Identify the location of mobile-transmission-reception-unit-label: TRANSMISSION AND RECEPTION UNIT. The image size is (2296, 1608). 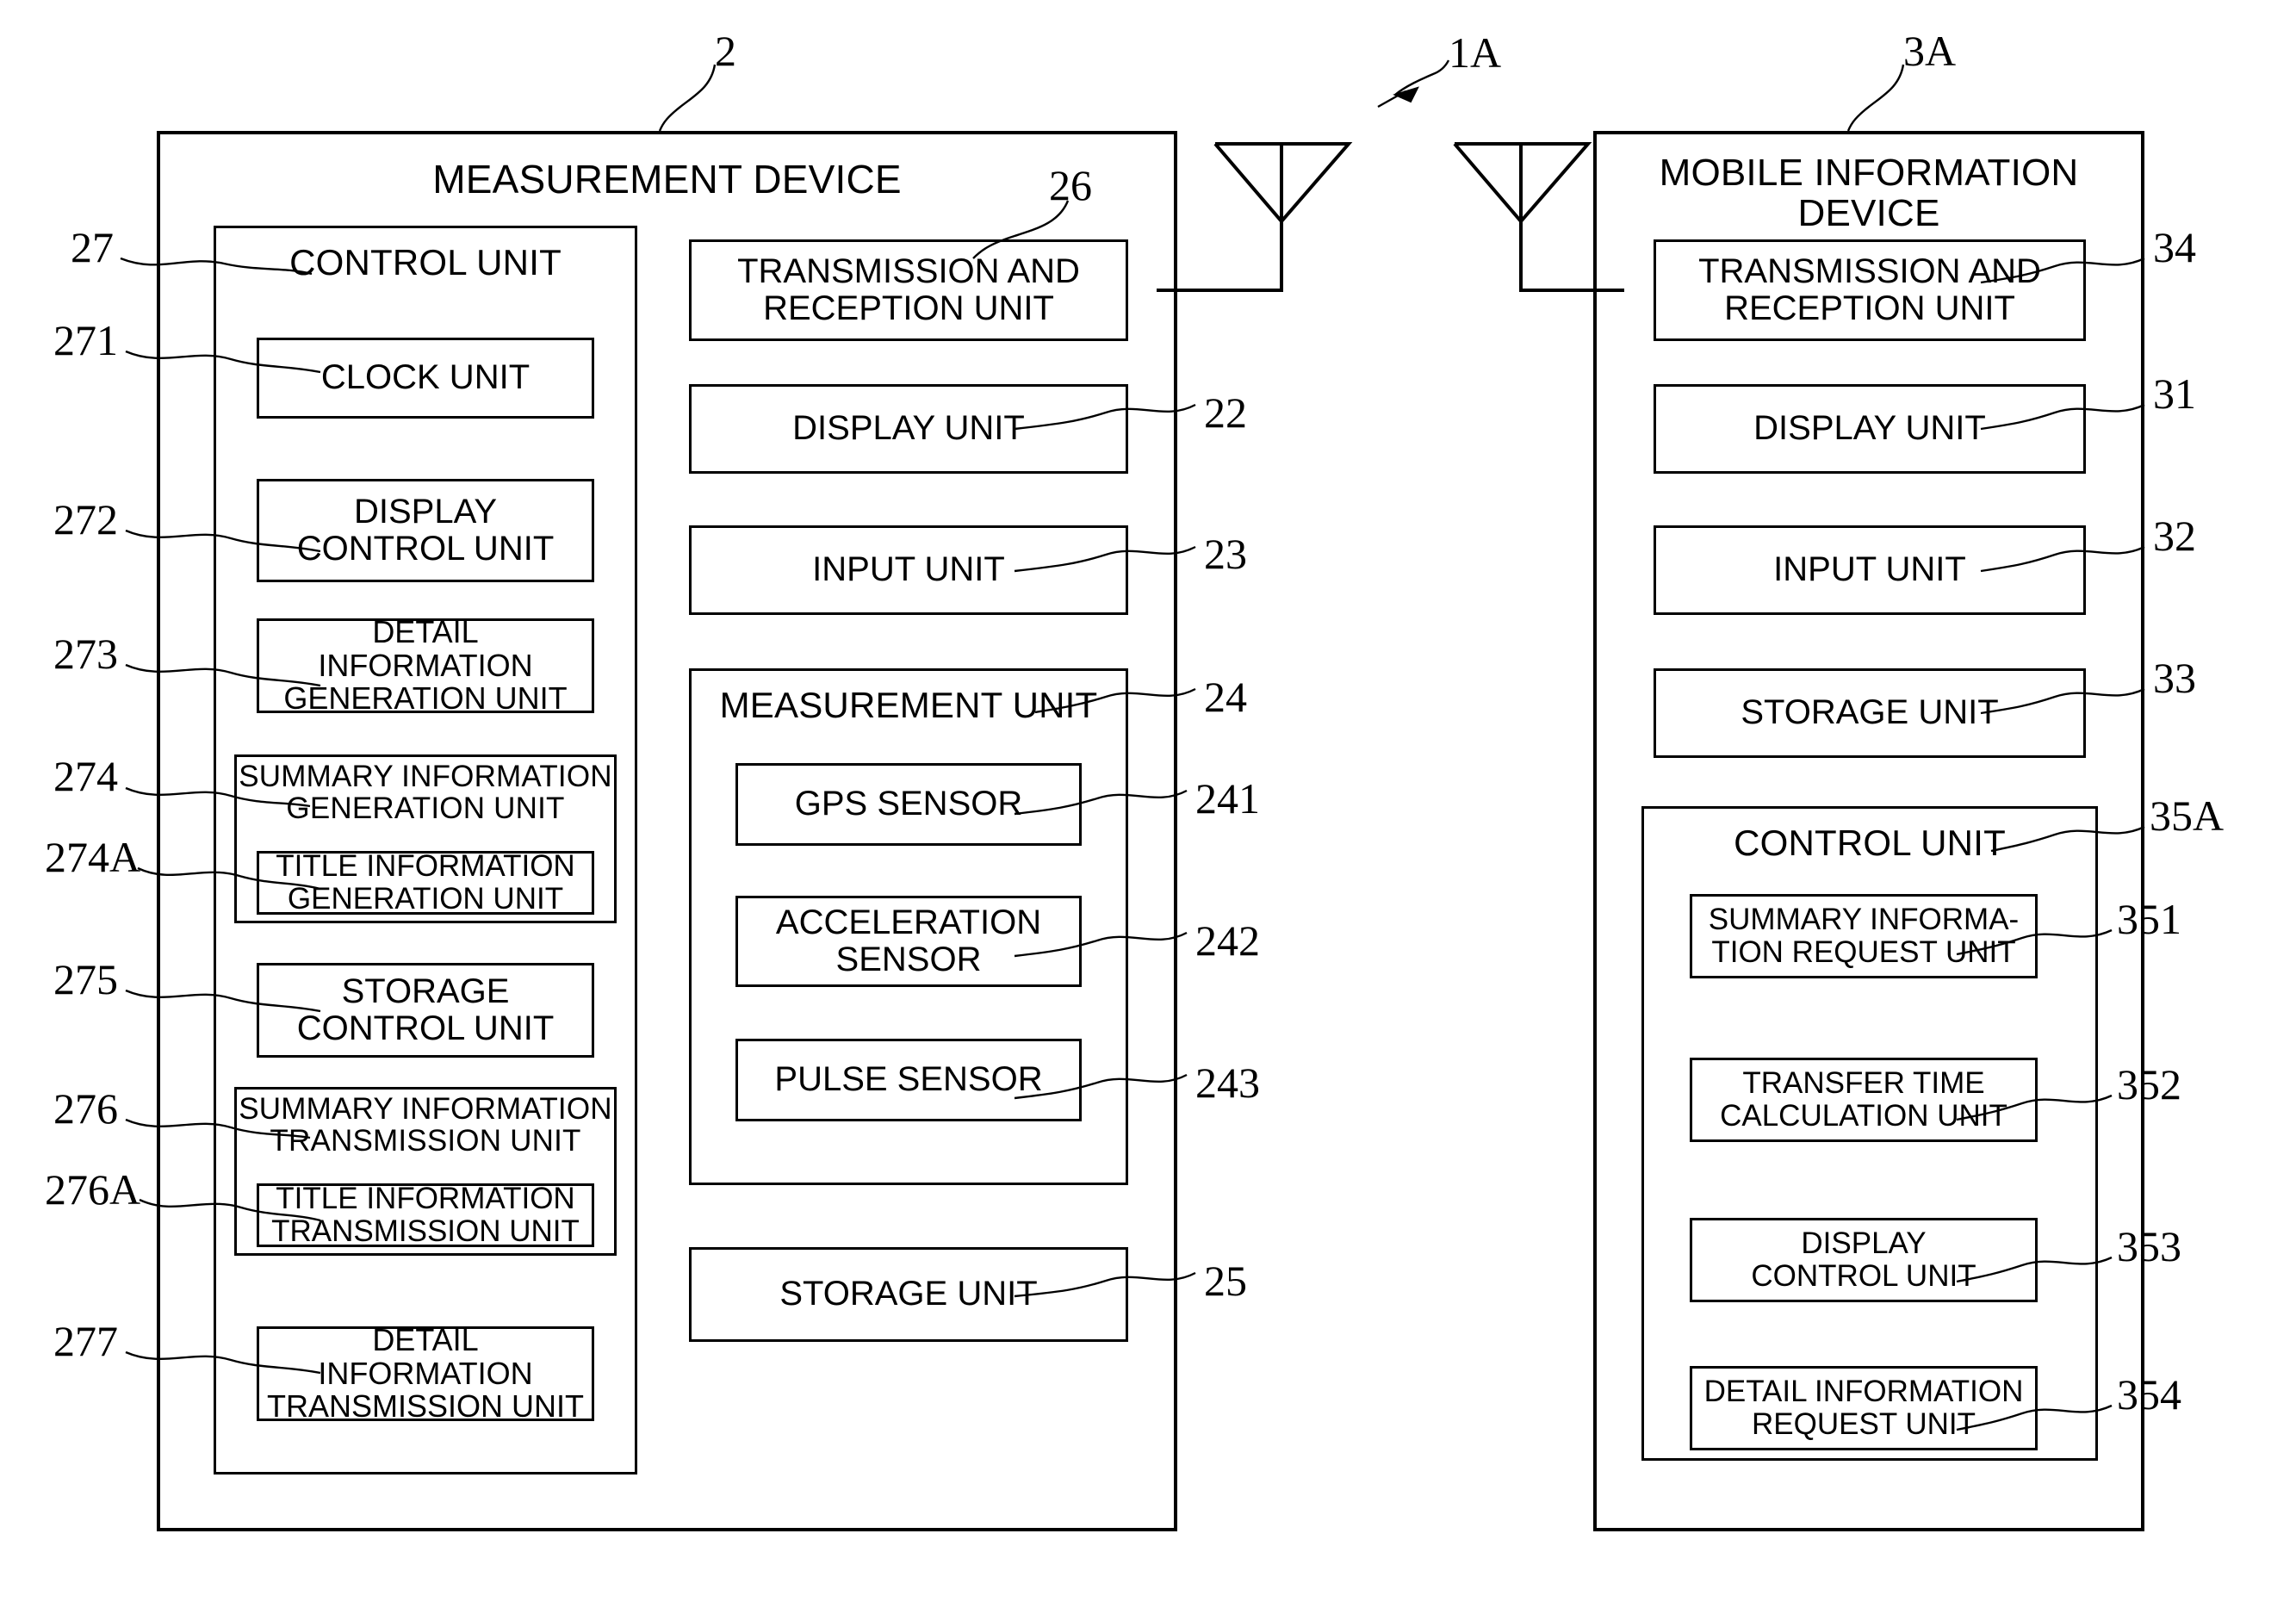
(1869, 289).